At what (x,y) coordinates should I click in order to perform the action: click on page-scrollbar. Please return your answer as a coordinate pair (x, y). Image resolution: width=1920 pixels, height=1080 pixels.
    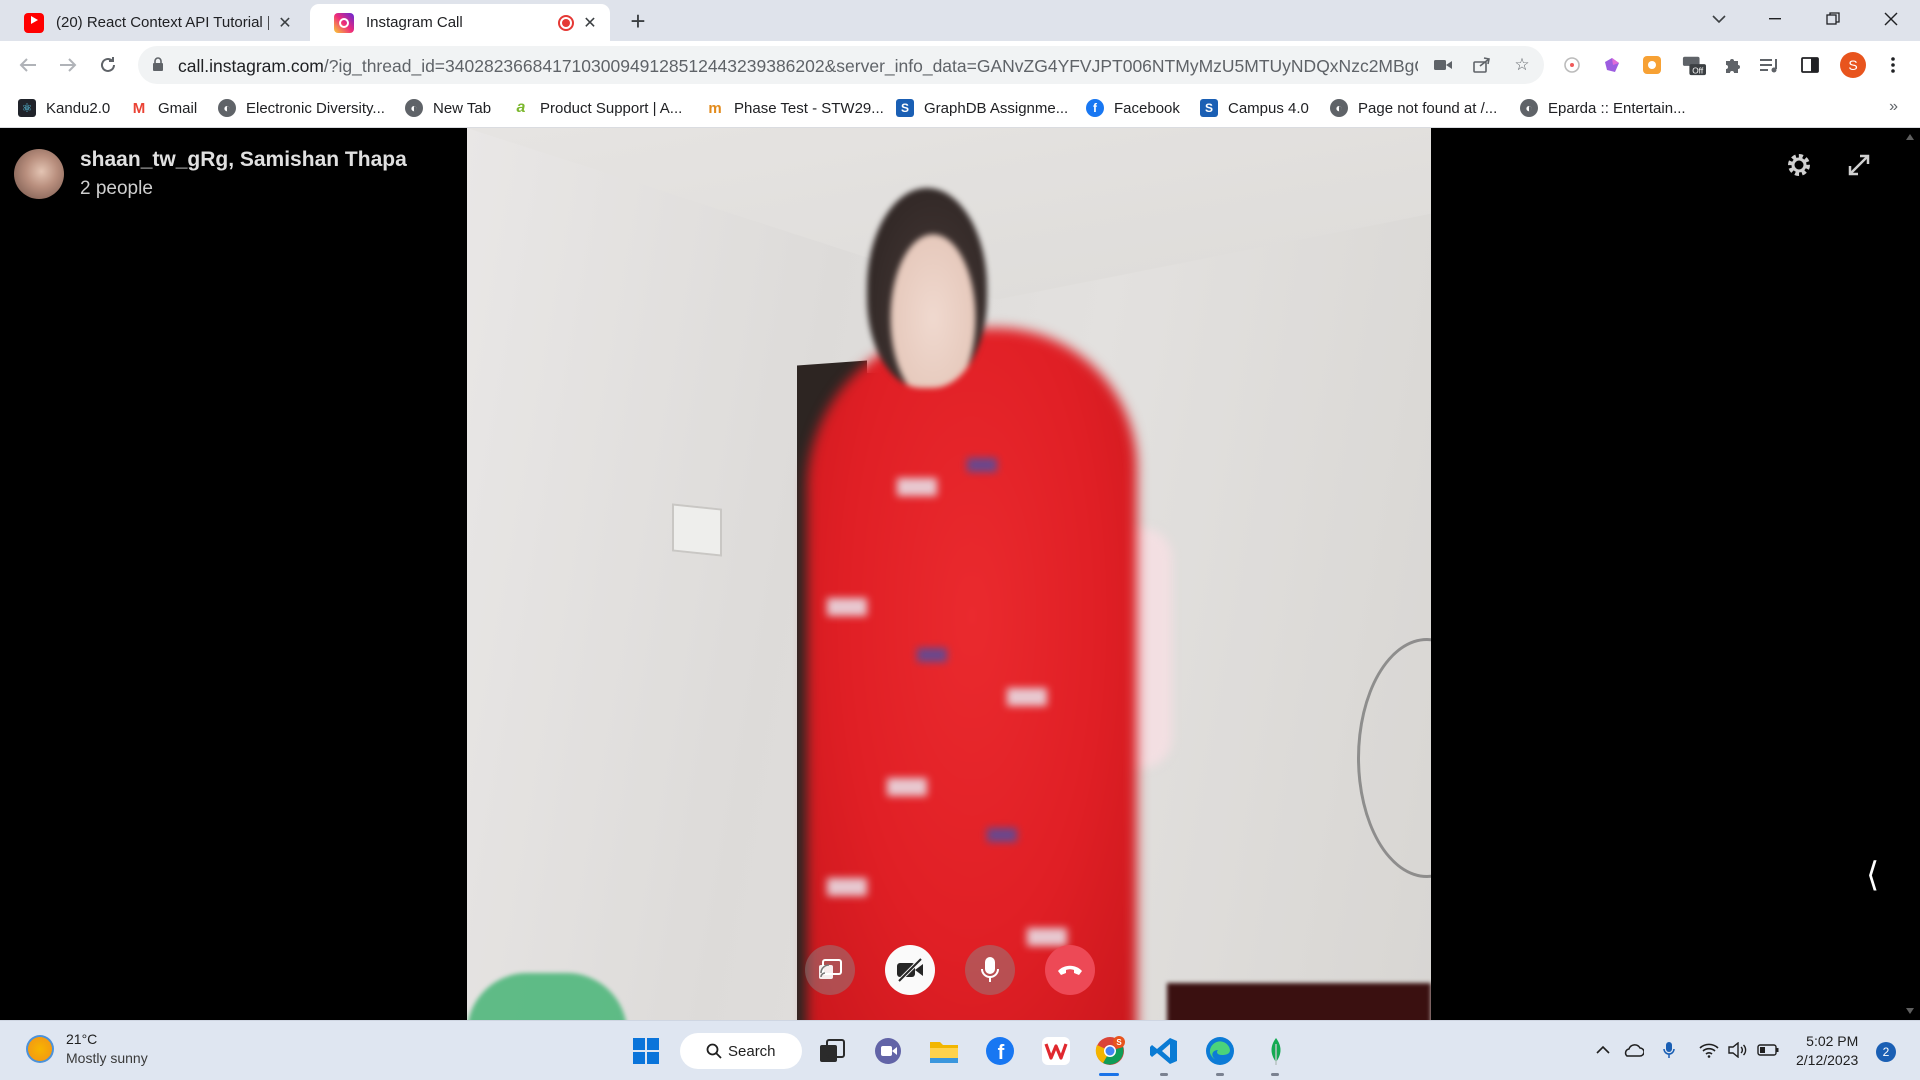
    Looking at the image, I should click on (1910, 574).